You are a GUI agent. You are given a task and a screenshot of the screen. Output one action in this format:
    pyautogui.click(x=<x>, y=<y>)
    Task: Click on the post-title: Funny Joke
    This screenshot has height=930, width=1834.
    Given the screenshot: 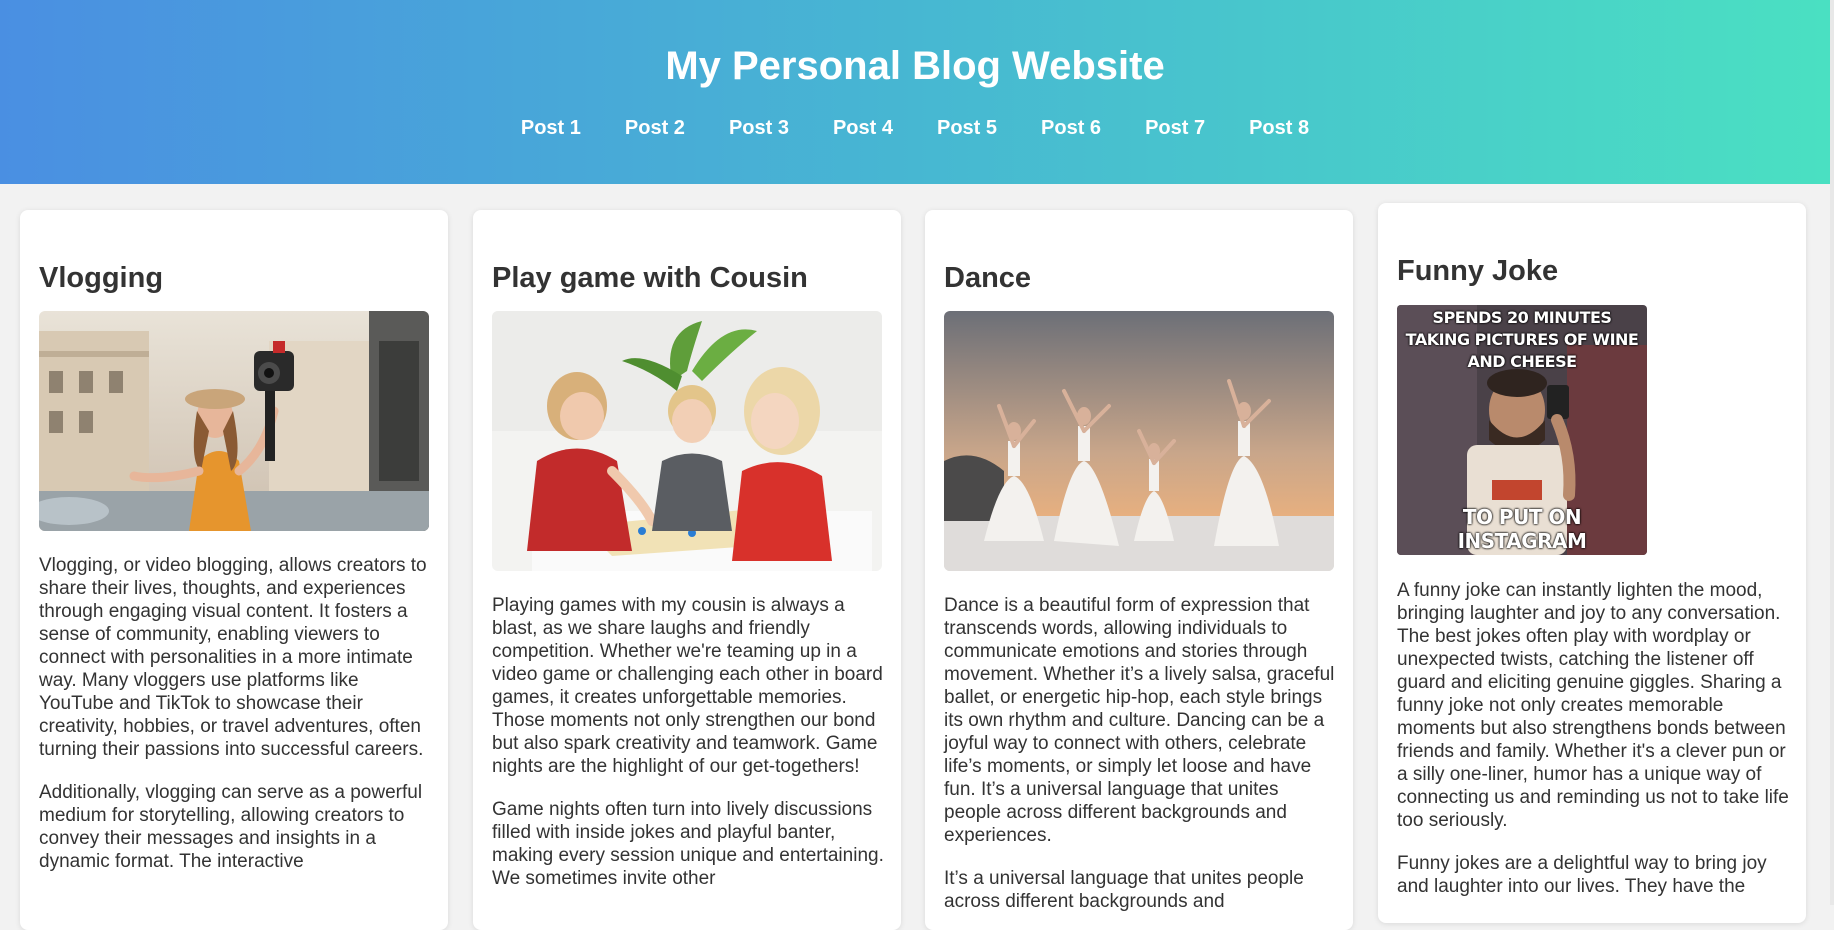 What is the action you would take?
    pyautogui.click(x=1478, y=271)
    